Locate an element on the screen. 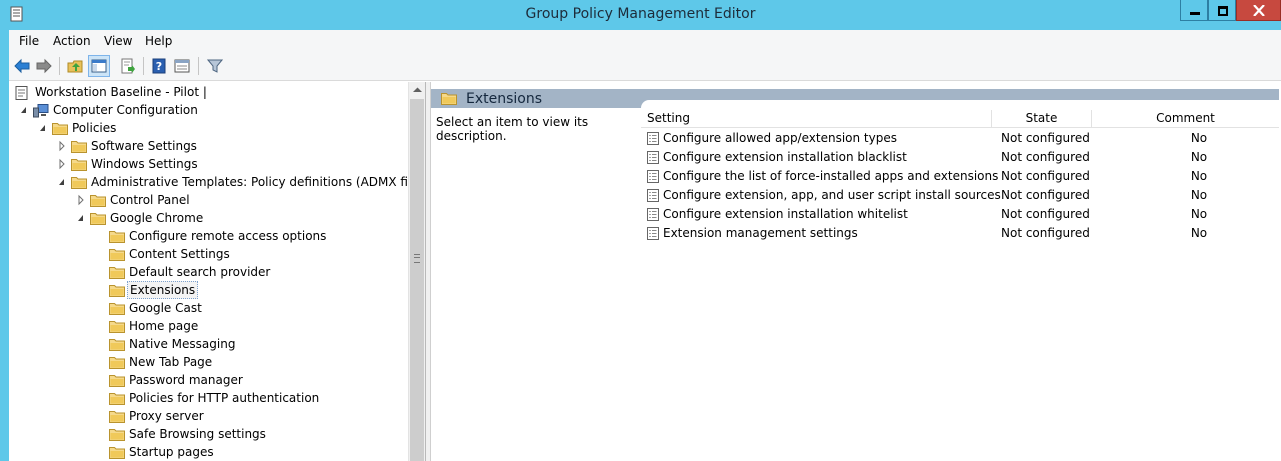  computer-icon is located at coordinates (41, 111).